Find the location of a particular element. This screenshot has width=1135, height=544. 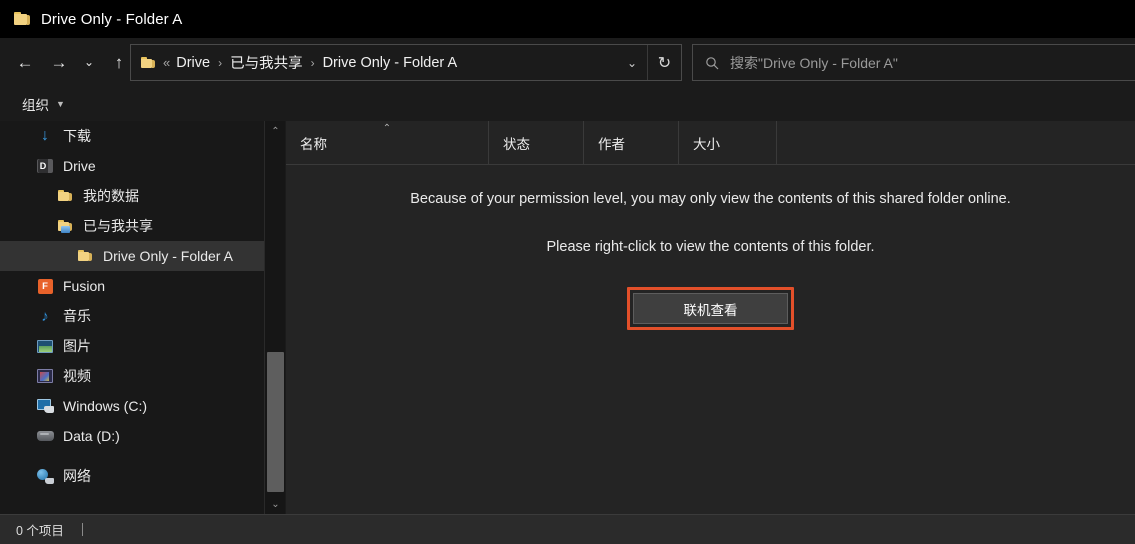

videos-icon is located at coordinates (45, 376).